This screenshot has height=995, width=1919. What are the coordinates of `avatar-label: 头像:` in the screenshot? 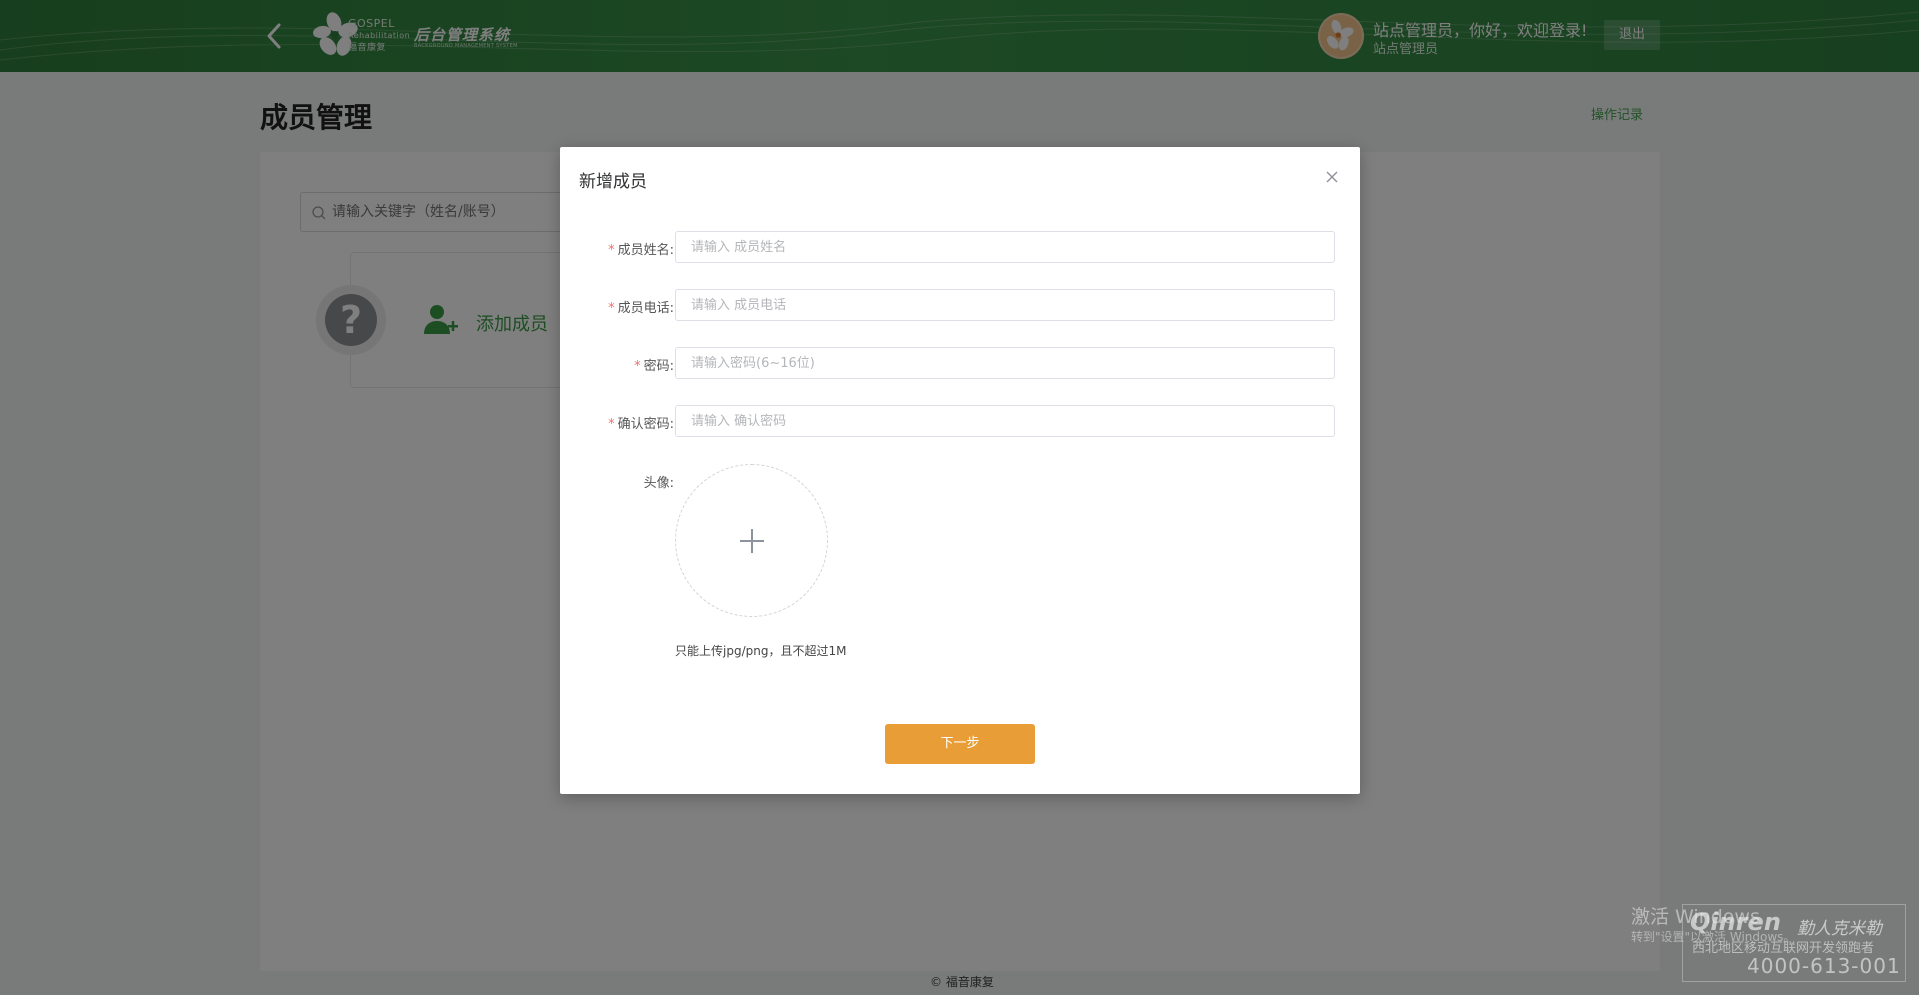 It's located at (658, 483).